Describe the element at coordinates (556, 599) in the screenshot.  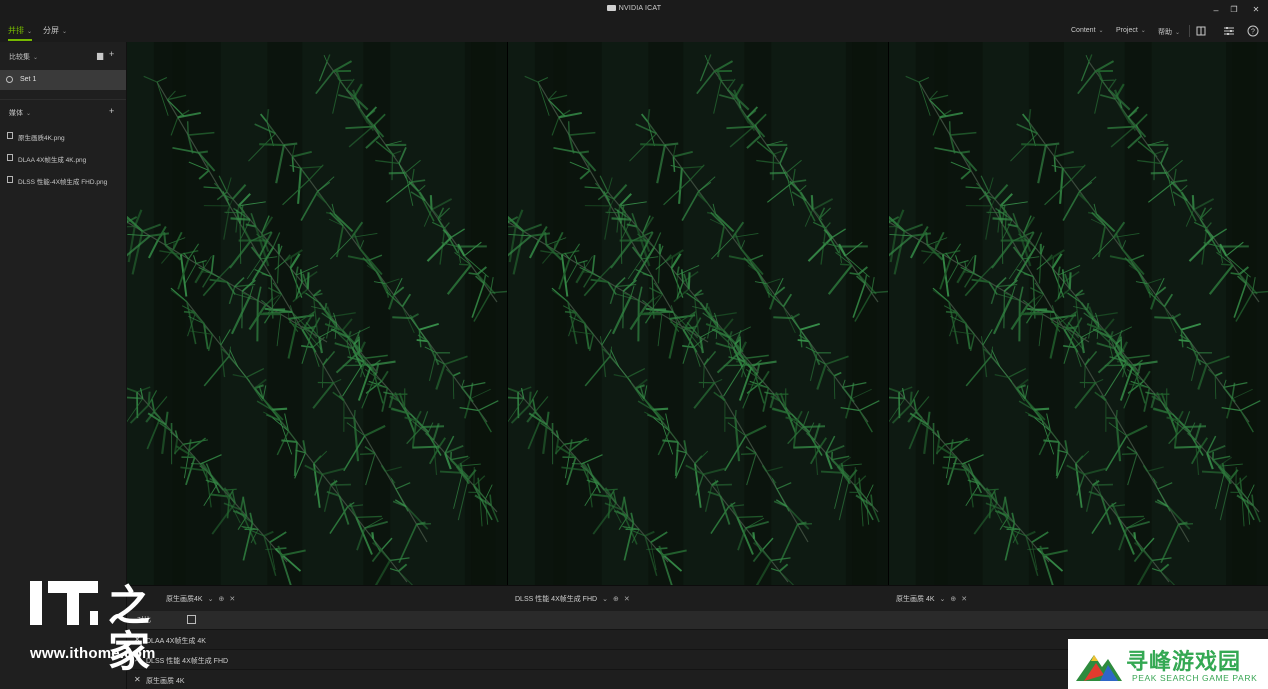
I see `pane-label-2-text: DLSS 性能 4X帧生成 FHD` at that location.